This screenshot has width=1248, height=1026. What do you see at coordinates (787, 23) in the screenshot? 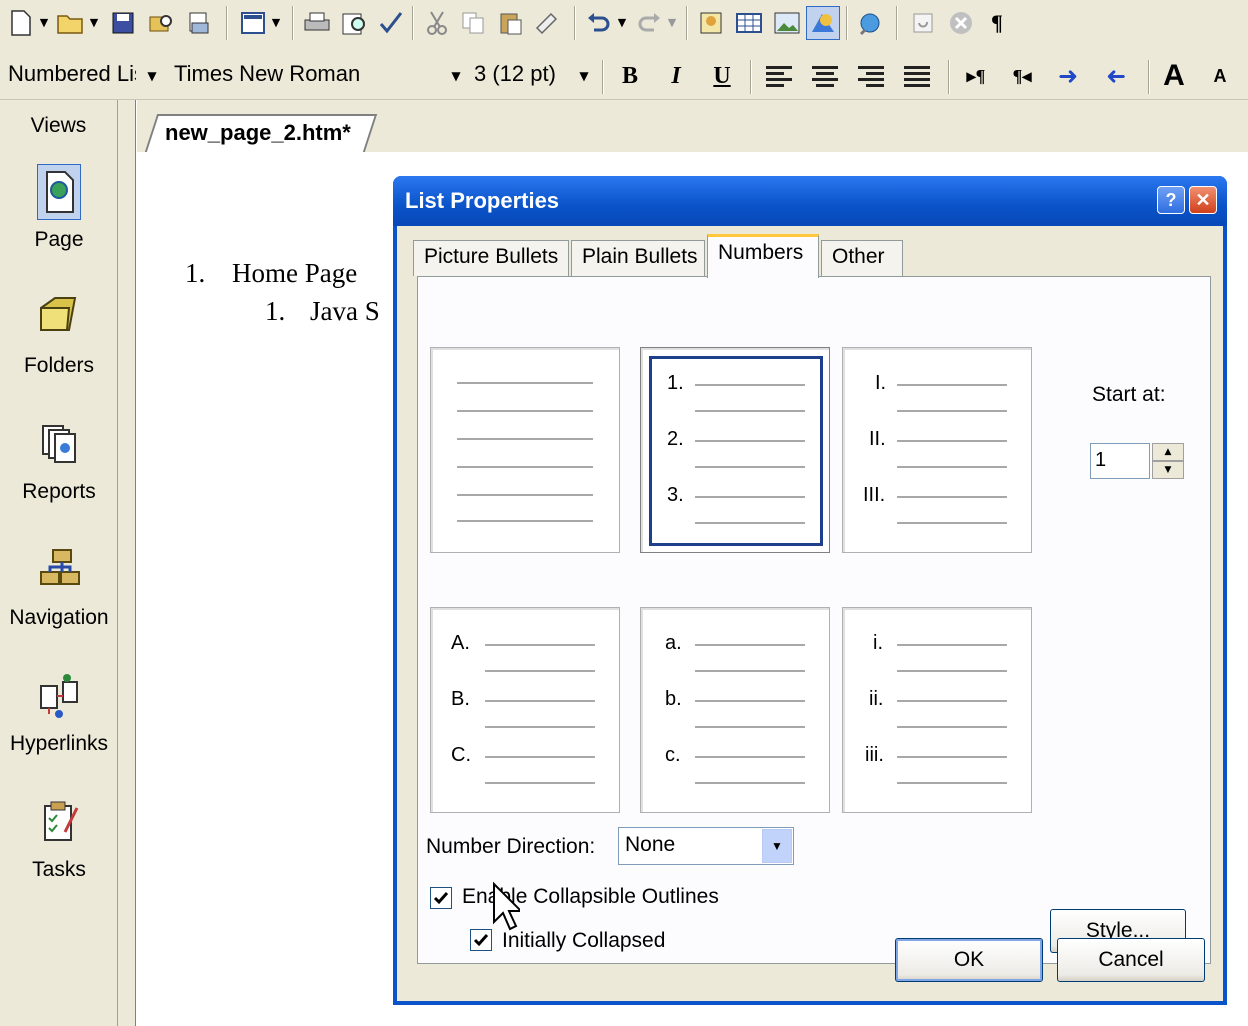
I see `insert-picture-icon` at bounding box center [787, 23].